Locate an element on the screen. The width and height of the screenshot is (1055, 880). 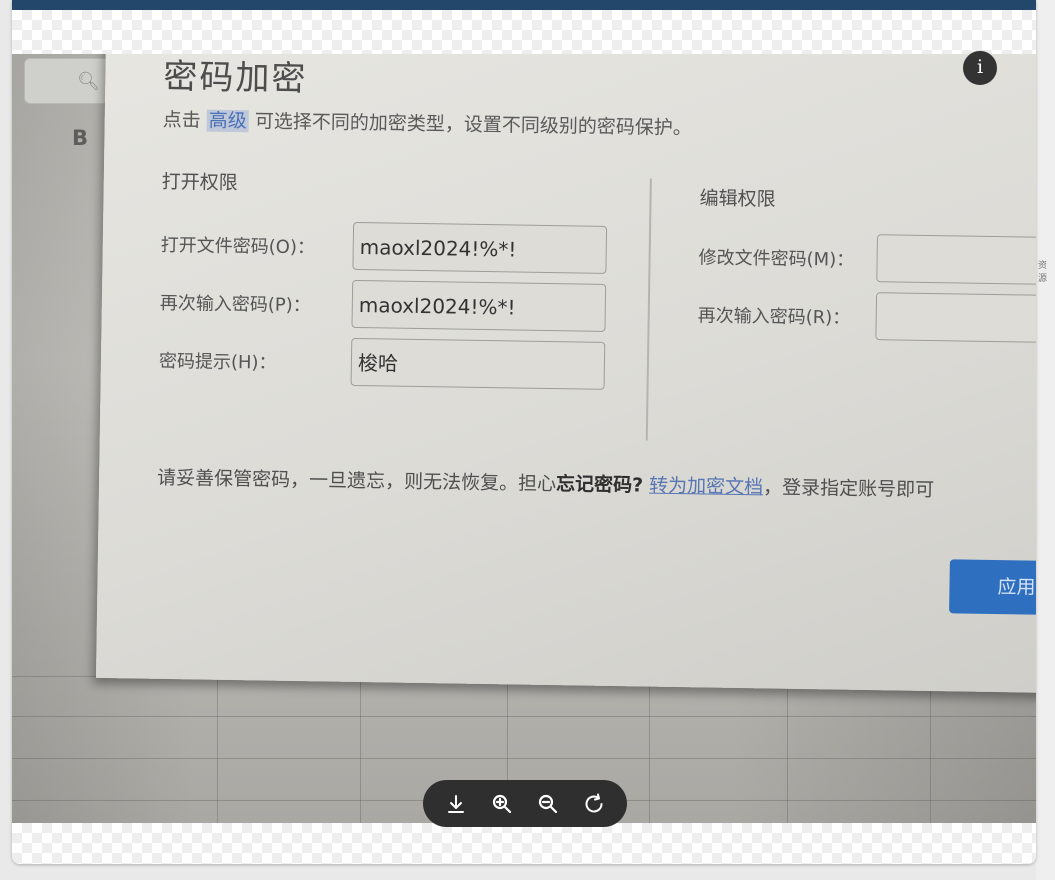
side-text: 资源 is located at coordinates (1043, 272).